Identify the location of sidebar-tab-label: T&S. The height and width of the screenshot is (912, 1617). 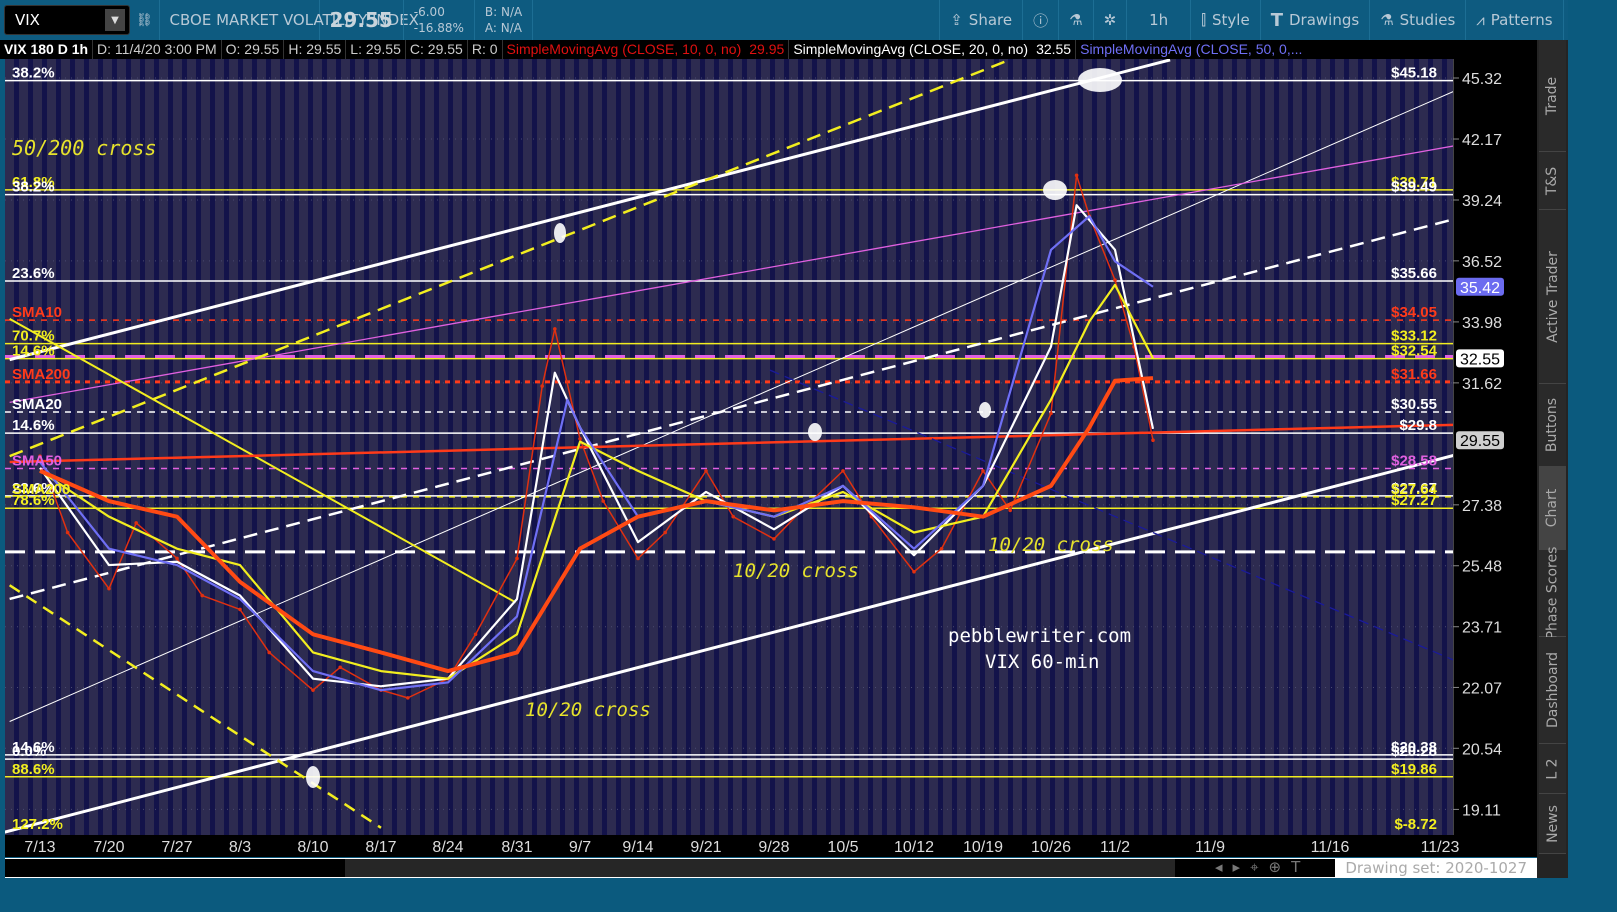
(1552, 180).